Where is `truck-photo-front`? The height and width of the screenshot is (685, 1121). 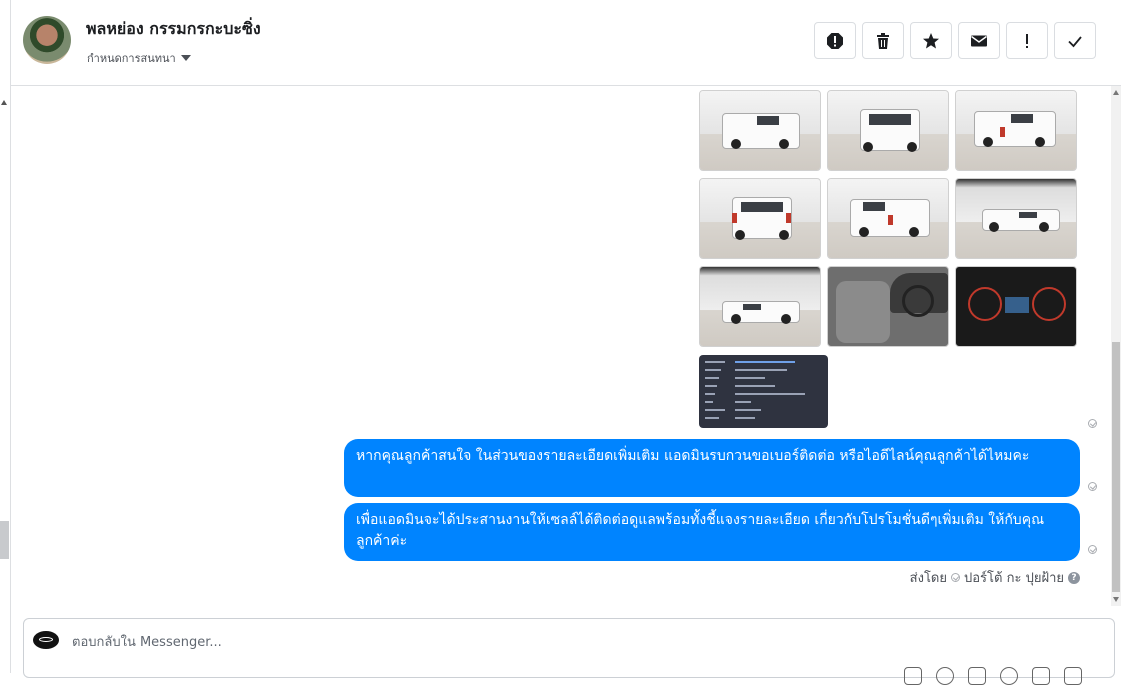
truck-photo-front is located at coordinates (888, 130).